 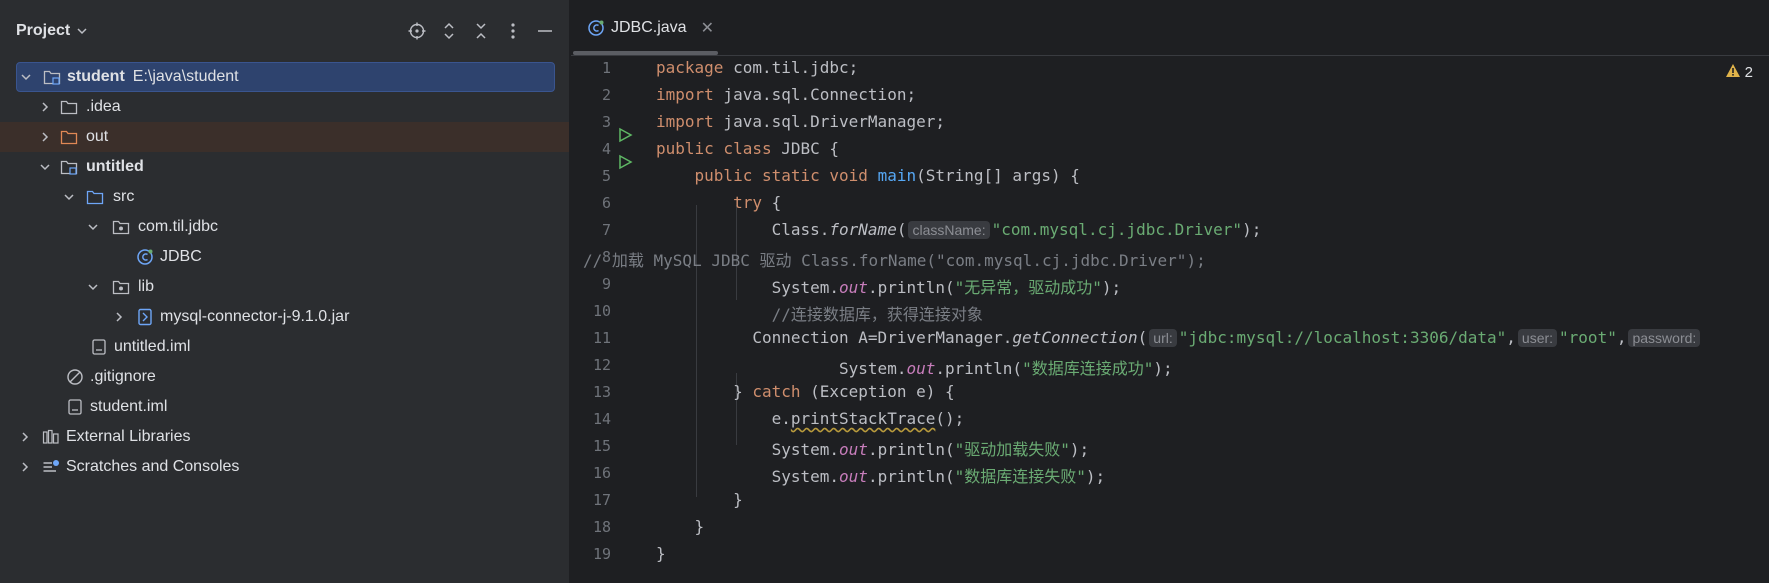 What do you see at coordinates (284, 137) in the screenshot?
I see `tree-item-out: out` at bounding box center [284, 137].